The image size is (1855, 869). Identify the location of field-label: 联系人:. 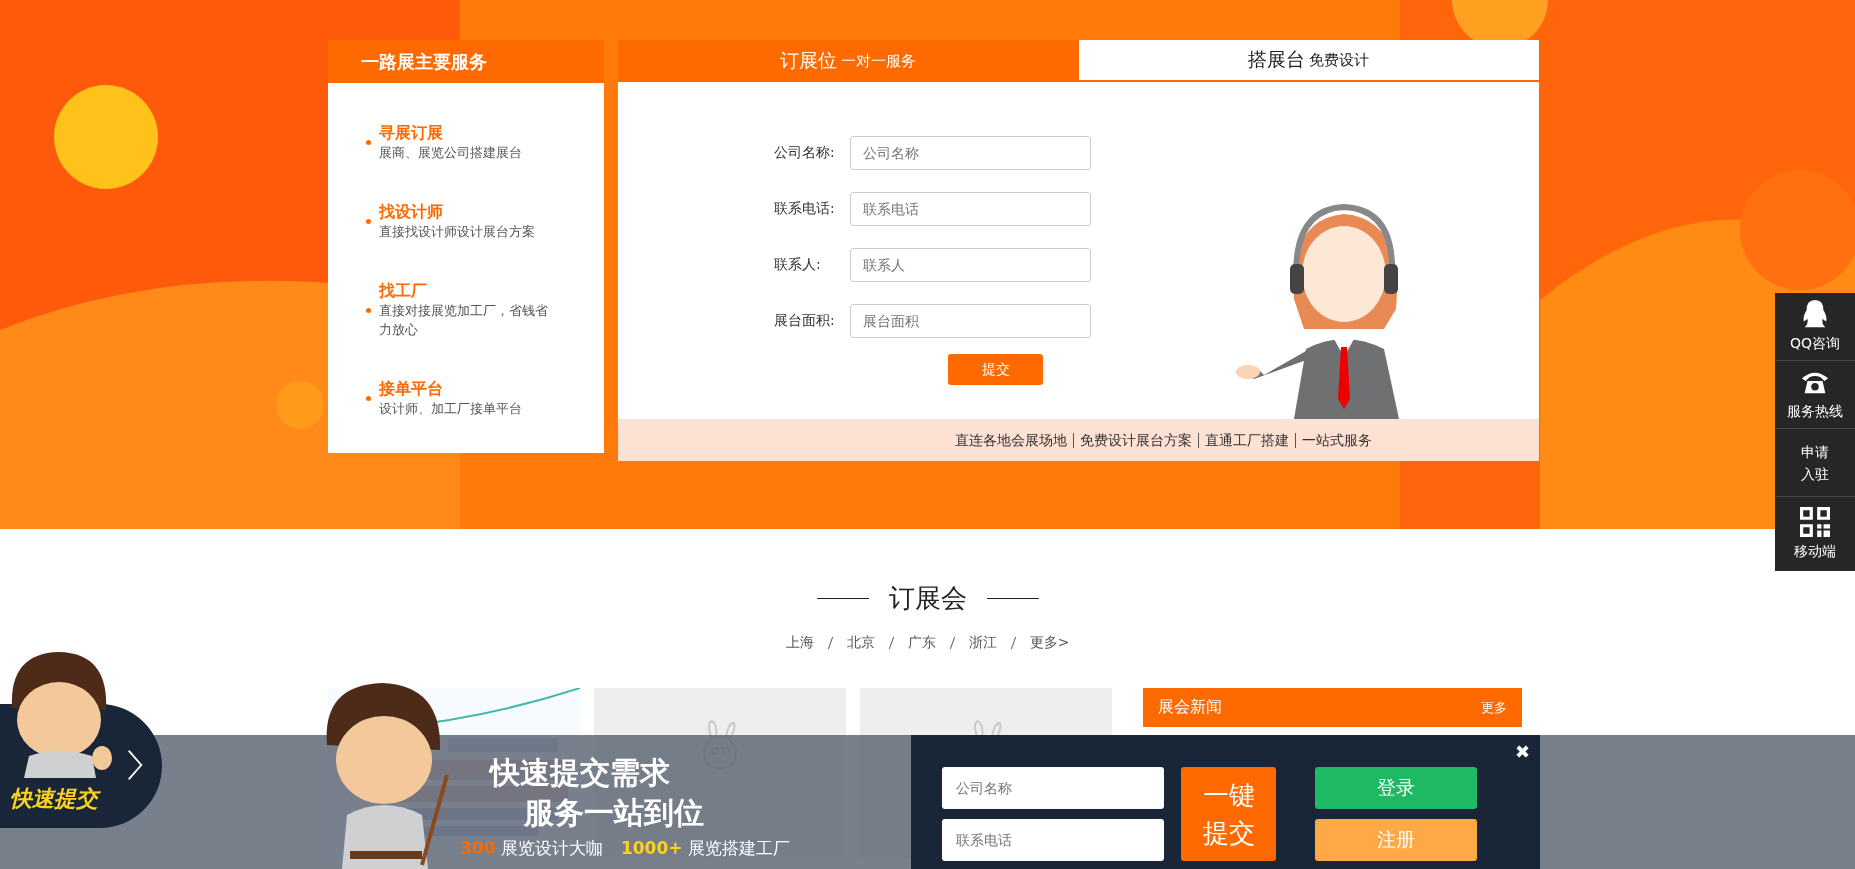
(798, 265).